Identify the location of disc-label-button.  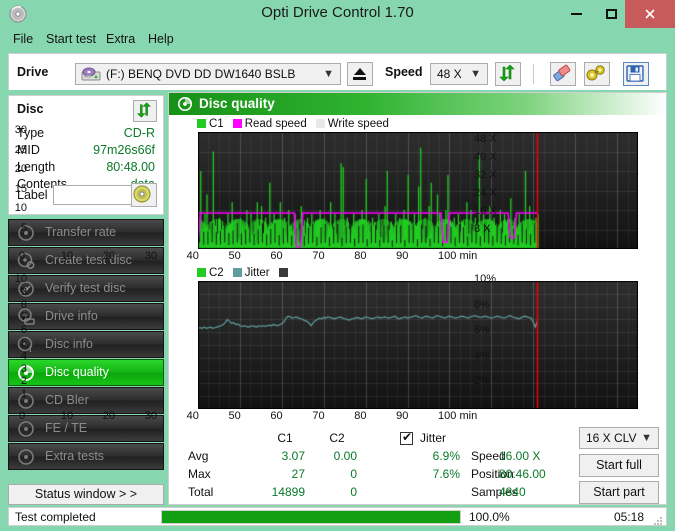
(144, 195).